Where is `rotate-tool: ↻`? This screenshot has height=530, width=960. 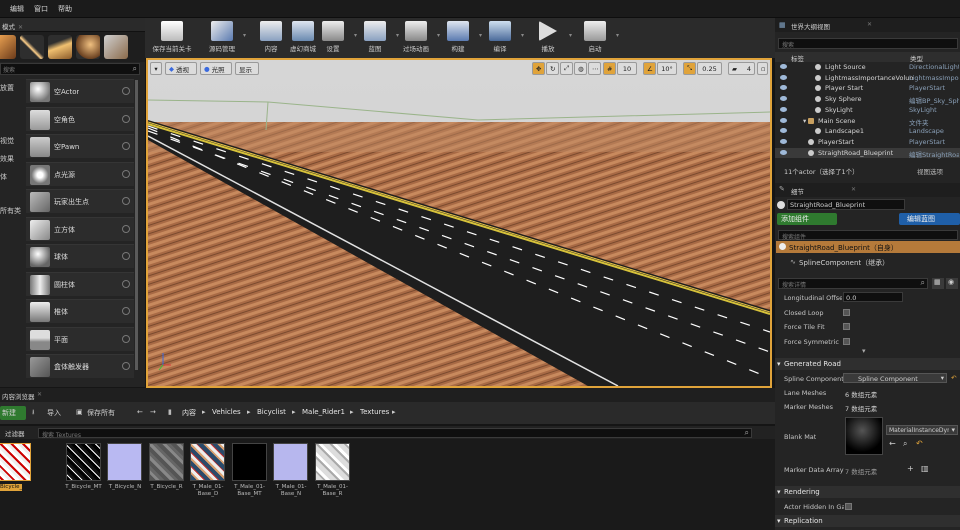 rotate-tool: ↻ is located at coordinates (552, 68).